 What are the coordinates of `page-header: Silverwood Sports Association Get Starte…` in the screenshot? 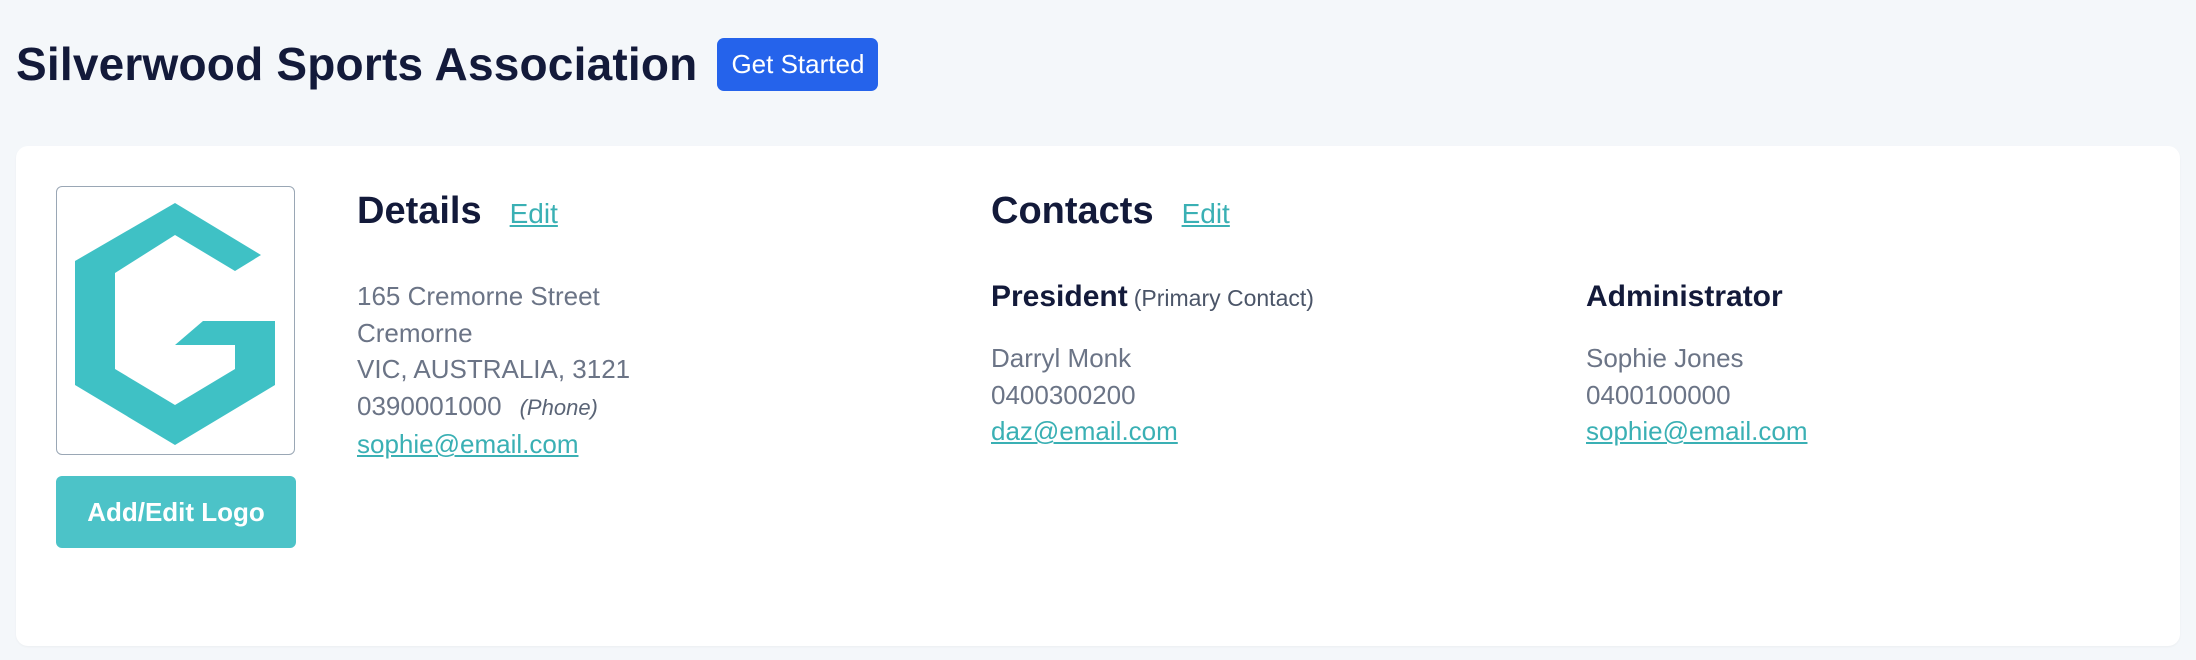 It's located at (447, 64).